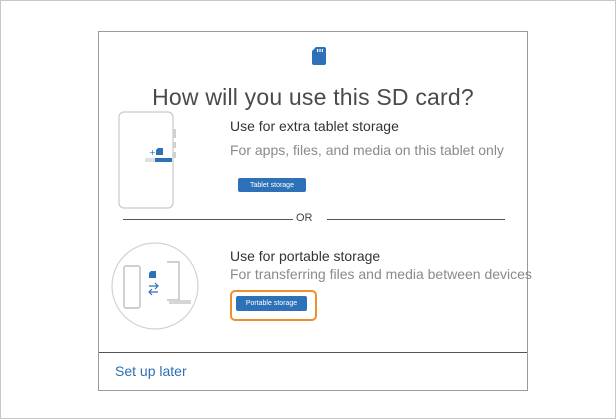 The image size is (616, 419). What do you see at coordinates (304, 218) in the screenshot?
I see `separator-label: OR` at bounding box center [304, 218].